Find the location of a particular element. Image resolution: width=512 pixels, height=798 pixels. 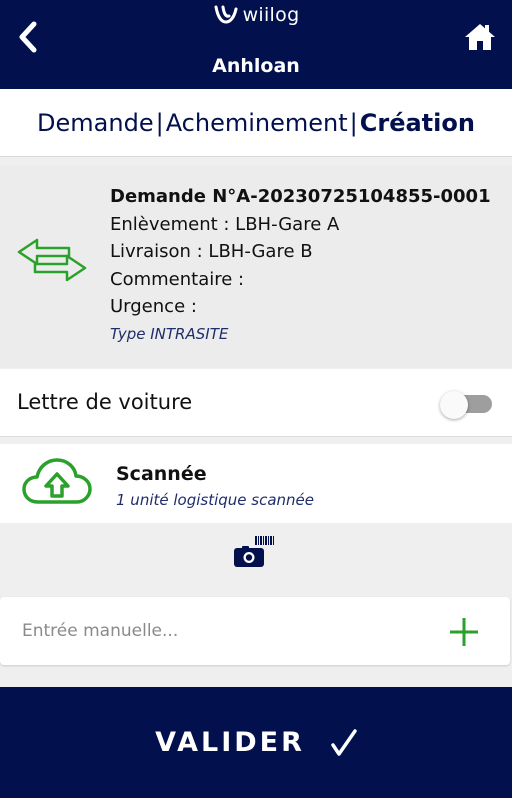

lettre-de-voiture-label: Lettre de voiture is located at coordinates (105, 402).